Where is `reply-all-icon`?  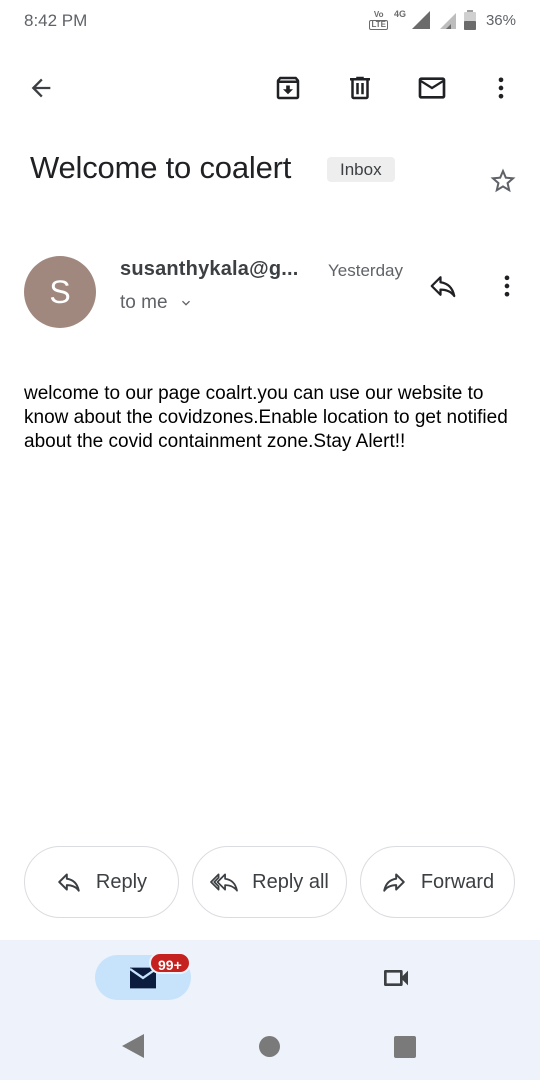 reply-all-icon is located at coordinates (224, 882).